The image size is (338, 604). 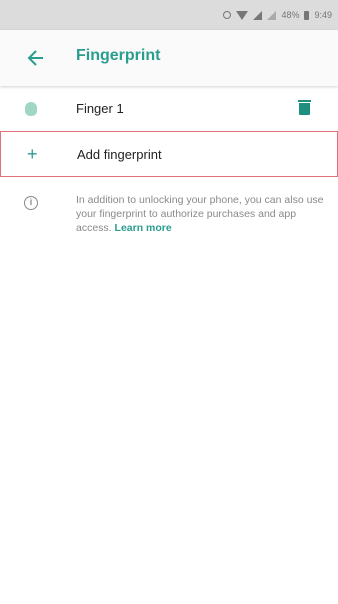 I want to click on fingerprint-icon, so click(x=31, y=109).